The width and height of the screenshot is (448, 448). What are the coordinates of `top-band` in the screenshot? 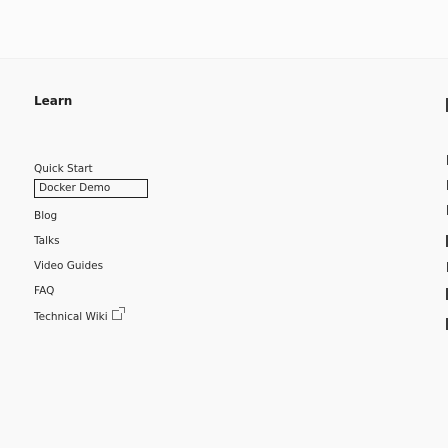 It's located at (224, 29).